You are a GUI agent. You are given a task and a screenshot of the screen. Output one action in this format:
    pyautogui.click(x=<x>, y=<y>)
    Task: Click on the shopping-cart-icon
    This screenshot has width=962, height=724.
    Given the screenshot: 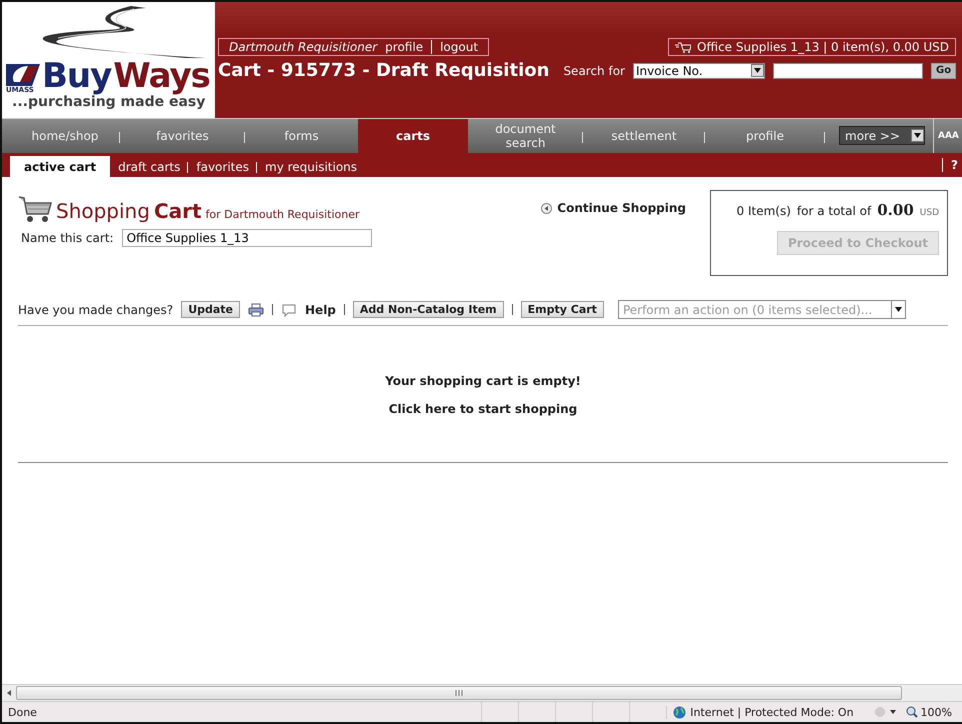 What is the action you would take?
    pyautogui.click(x=35, y=209)
    